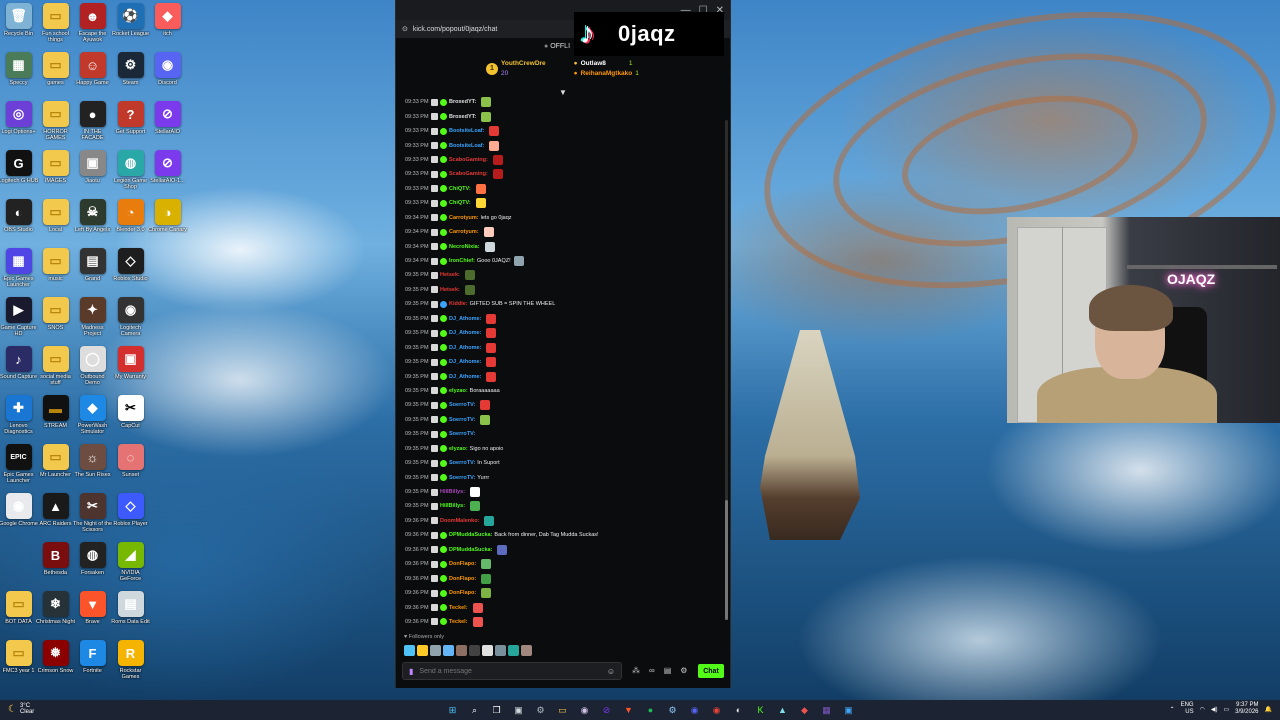 This screenshot has height=720, width=1280. What do you see at coordinates (55, 314) in the screenshot?
I see `desktop-icon: ▭ SNOS` at bounding box center [55, 314].